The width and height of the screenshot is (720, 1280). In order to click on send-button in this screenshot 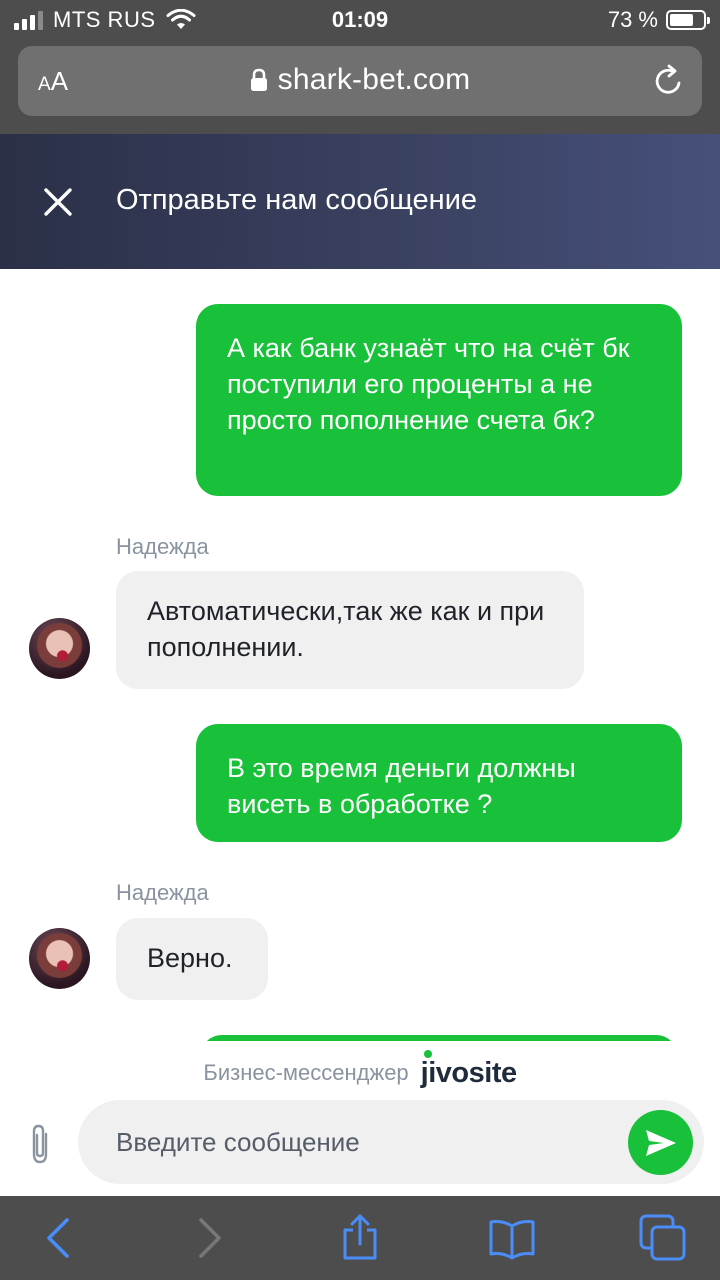, I will do `click(660, 1142)`.